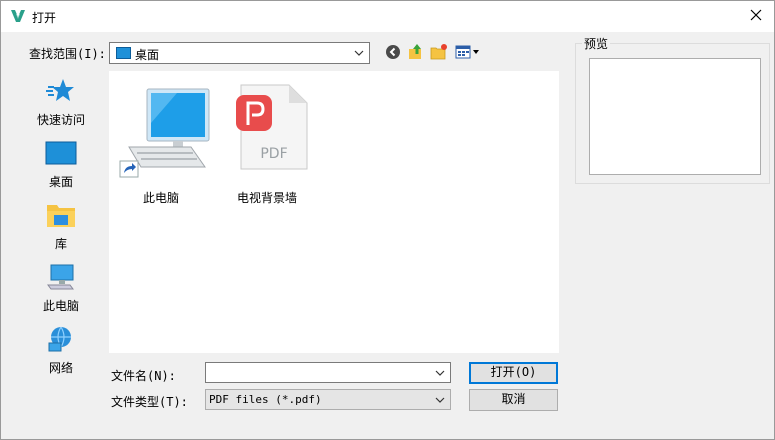 The width and height of the screenshot is (775, 440). Describe the element at coordinates (265, 399) in the screenshot. I see `filetype-value: PDF files (*.pdf)` at that location.